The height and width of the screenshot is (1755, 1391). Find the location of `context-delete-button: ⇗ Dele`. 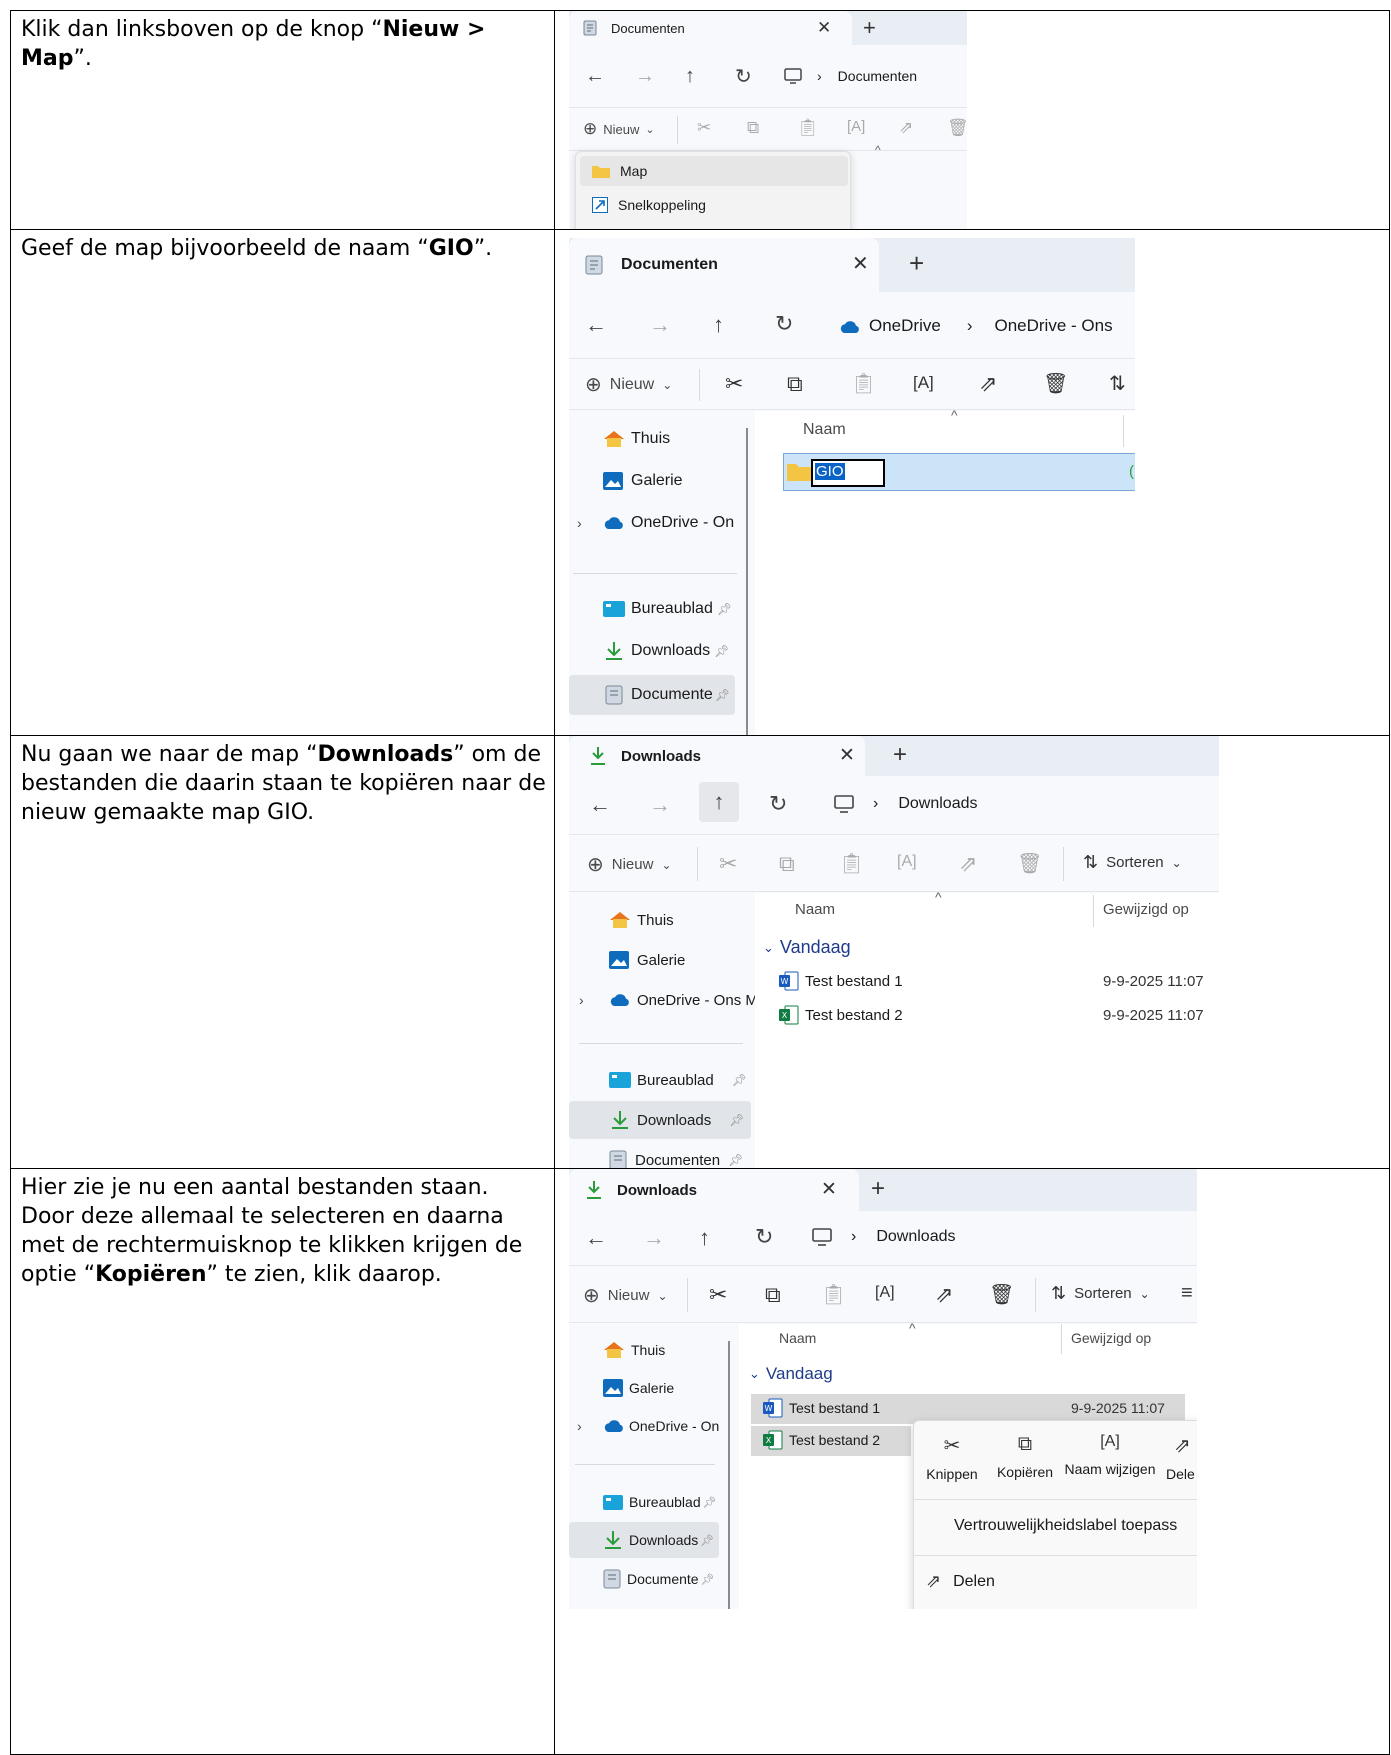

context-delete-button: ⇗ Dele is located at coordinates (1179, 1457).